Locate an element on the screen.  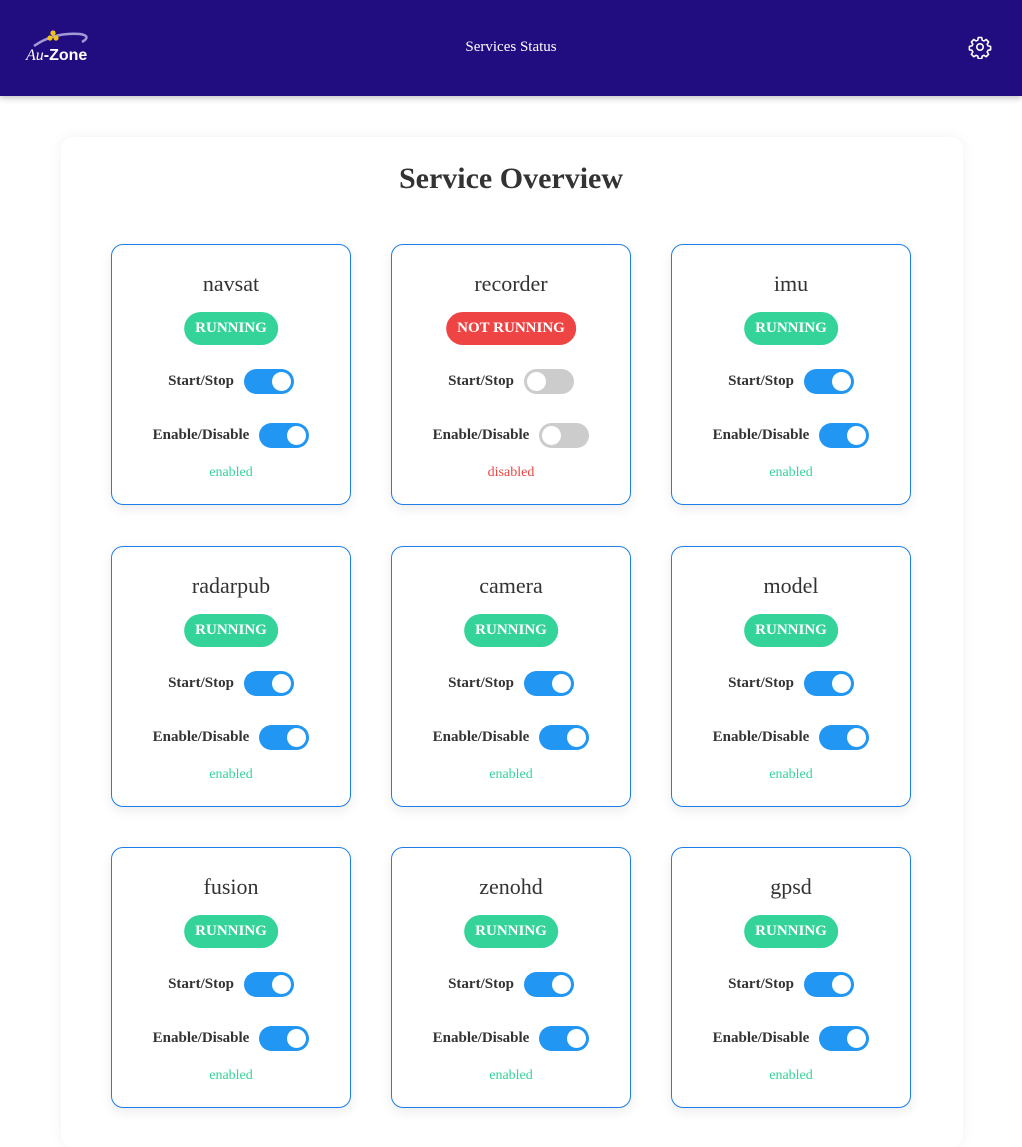
header-title: Services Status is located at coordinates (511, 47).